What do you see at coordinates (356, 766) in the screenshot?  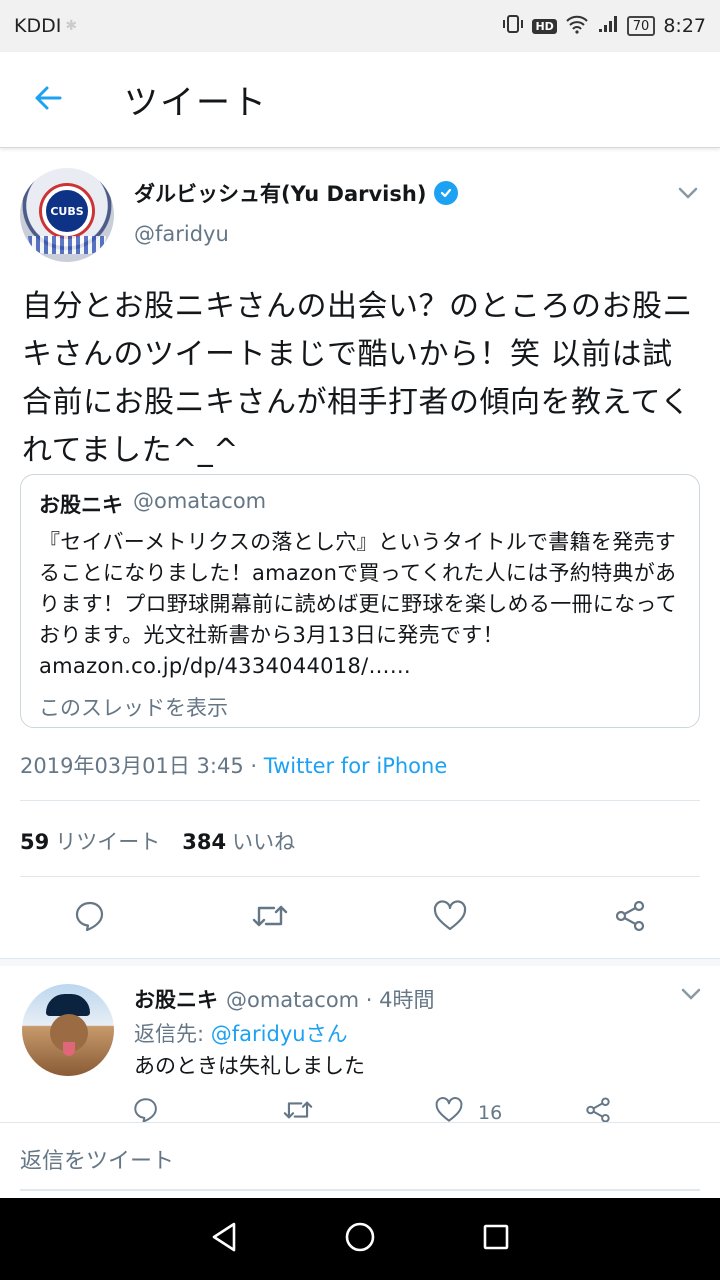 I see `source-link: Twitter for iPhone` at bounding box center [356, 766].